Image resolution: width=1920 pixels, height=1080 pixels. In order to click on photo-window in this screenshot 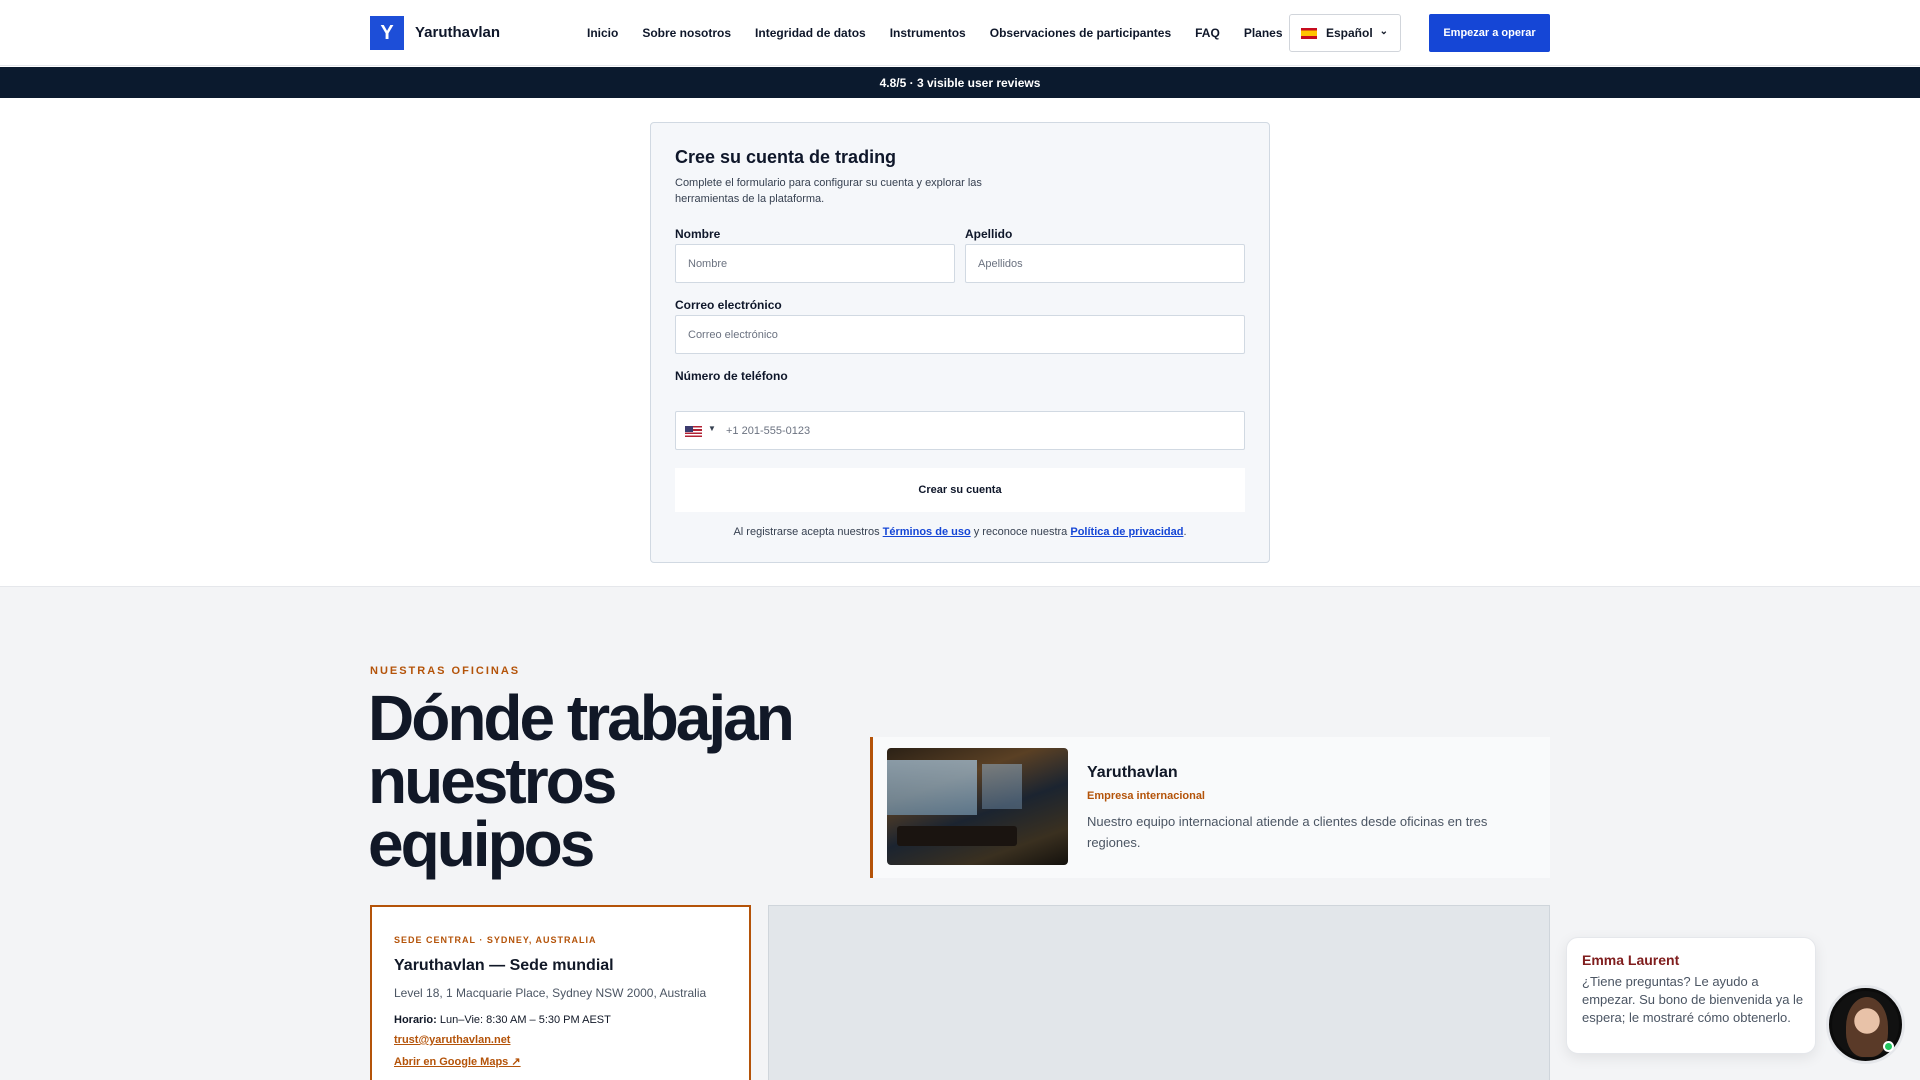, I will do `click(932, 787)`.